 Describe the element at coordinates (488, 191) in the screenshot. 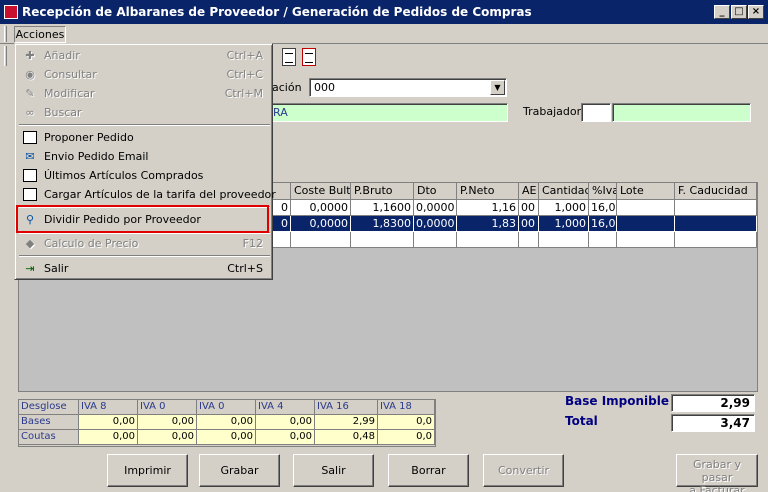

I see `col-header: P.Neto` at that location.